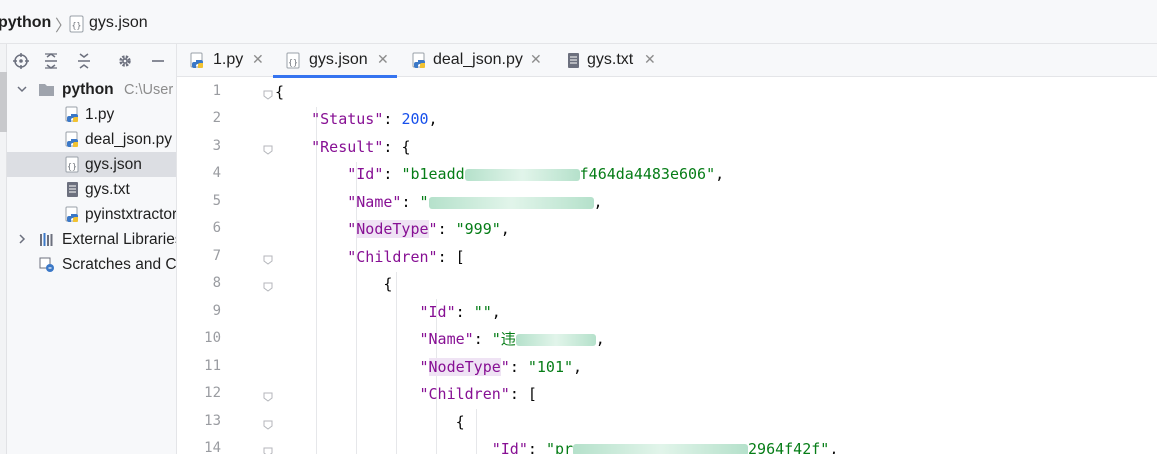 The height and width of the screenshot is (454, 1157). Describe the element at coordinates (25, 23) in the screenshot. I see `breadcrumb-project: python` at that location.